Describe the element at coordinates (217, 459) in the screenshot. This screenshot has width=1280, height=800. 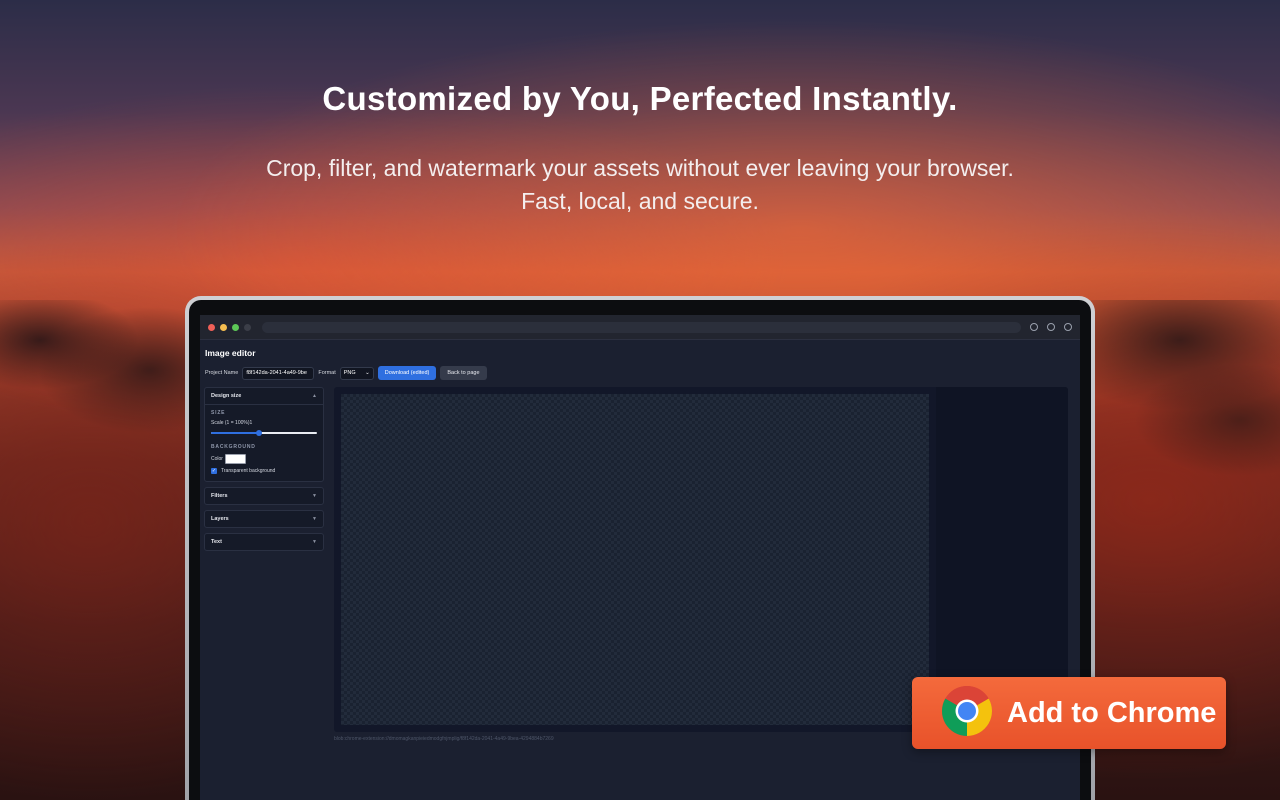
I see `color-label: Color` at that location.